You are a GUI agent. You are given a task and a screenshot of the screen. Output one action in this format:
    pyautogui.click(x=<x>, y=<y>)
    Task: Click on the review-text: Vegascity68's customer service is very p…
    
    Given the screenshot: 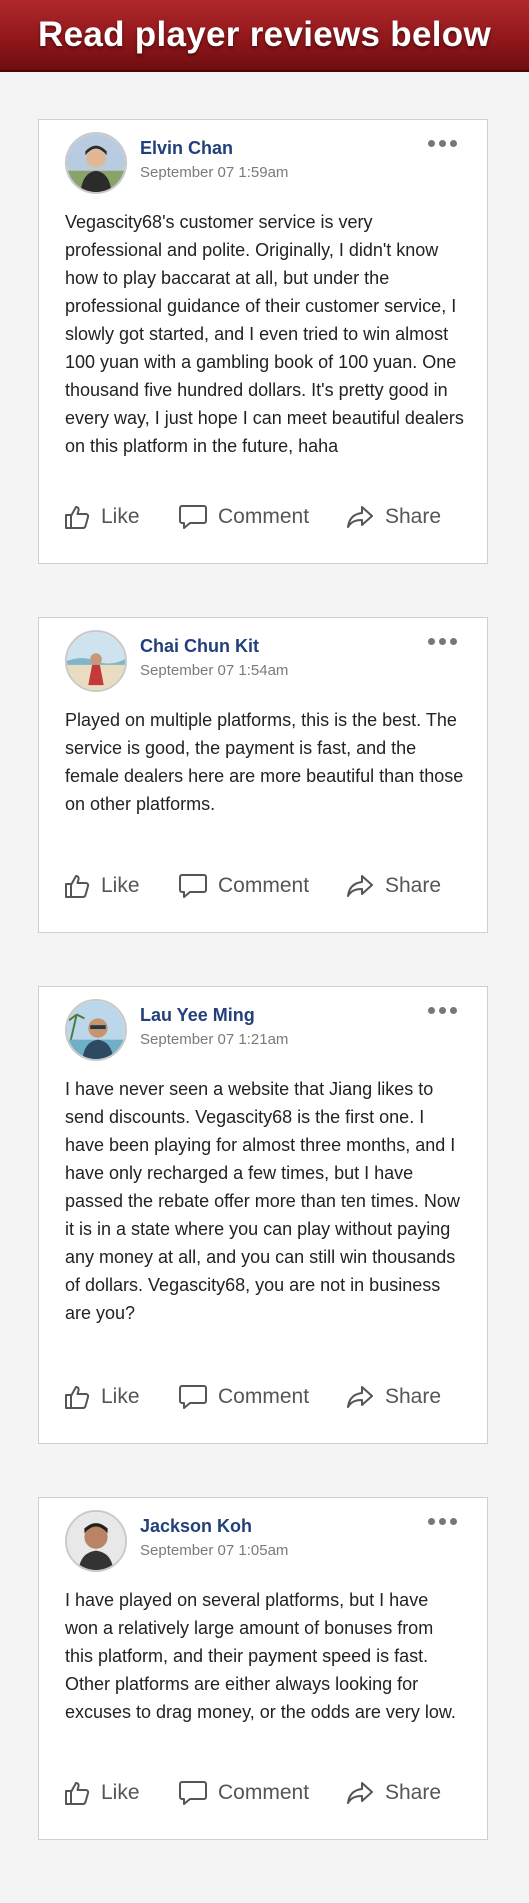 What is the action you would take?
    pyautogui.click(x=264, y=334)
    